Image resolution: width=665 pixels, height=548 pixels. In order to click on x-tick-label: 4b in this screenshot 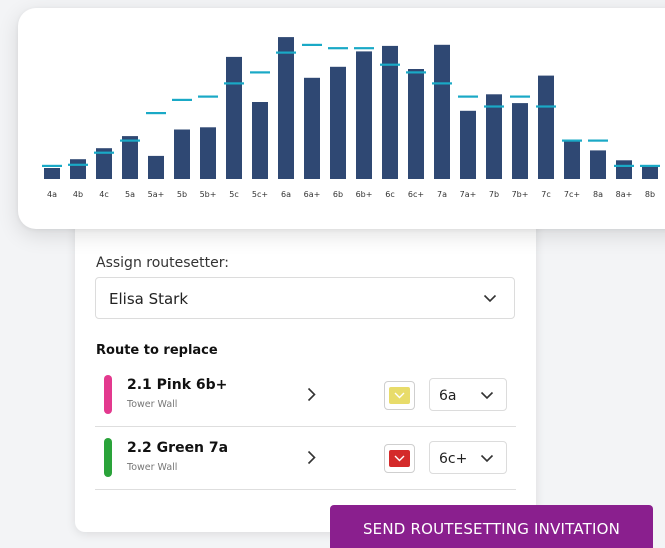, I will do `click(78, 194)`.